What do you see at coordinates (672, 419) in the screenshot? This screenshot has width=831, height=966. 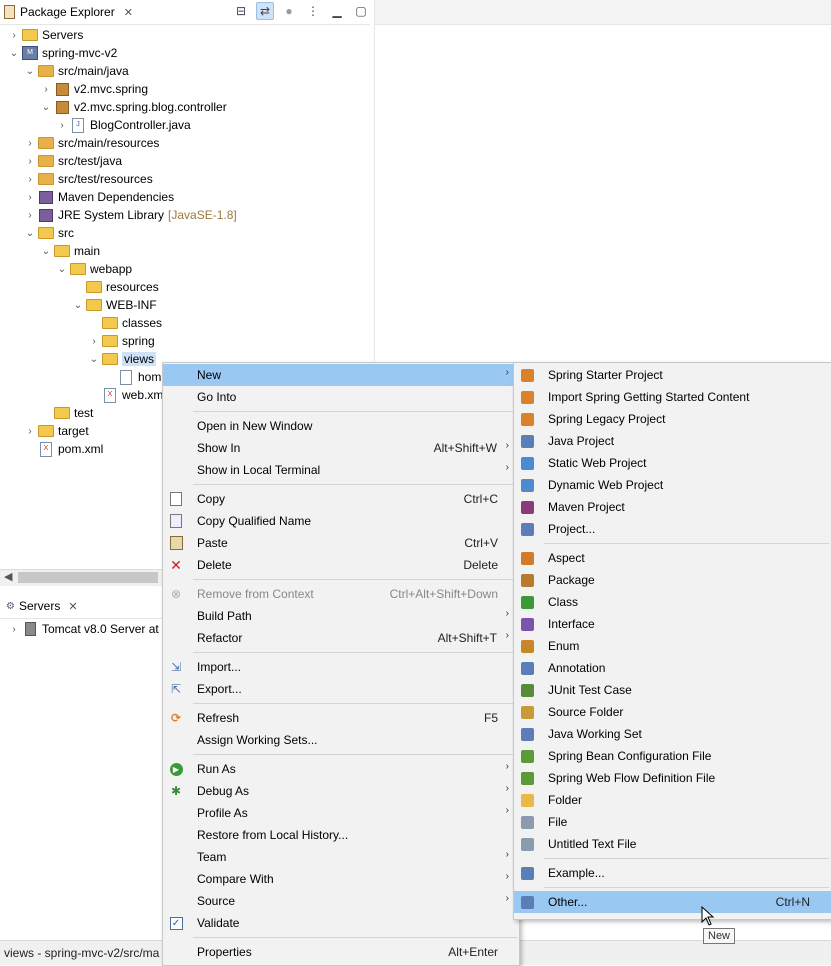 I see `menu-item-spring-legacy-project: Spring Legacy Project` at bounding box center [672, 419].